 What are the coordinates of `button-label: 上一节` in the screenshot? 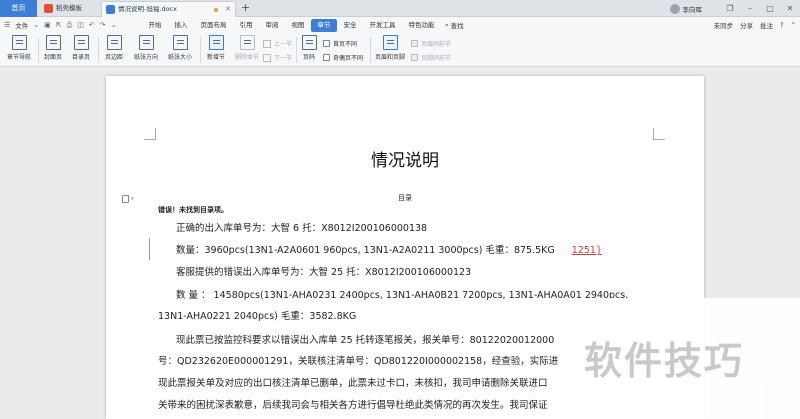 It's located at (283, 44).